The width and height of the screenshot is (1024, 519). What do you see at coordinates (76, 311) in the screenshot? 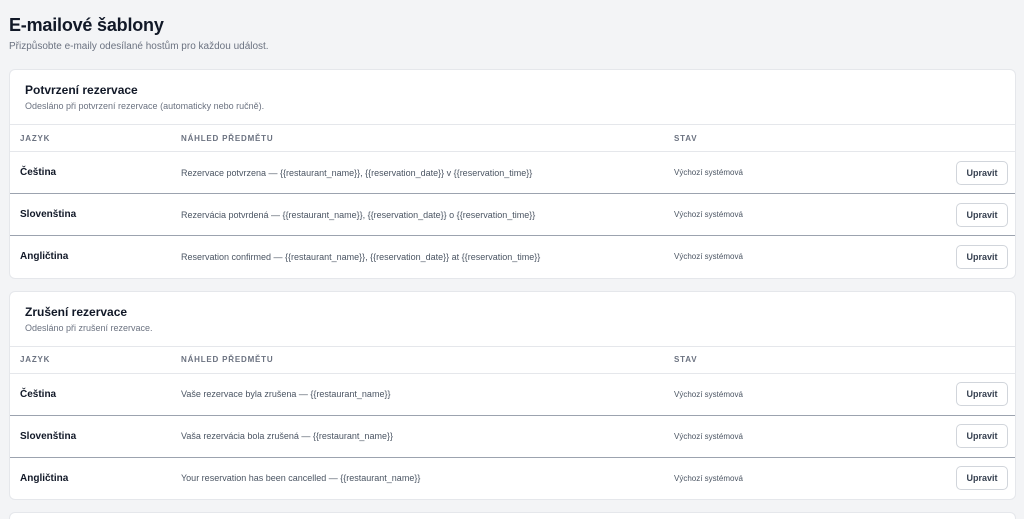
I see `card-title: Zrušení rezervace` at bounding box center [76, 311].